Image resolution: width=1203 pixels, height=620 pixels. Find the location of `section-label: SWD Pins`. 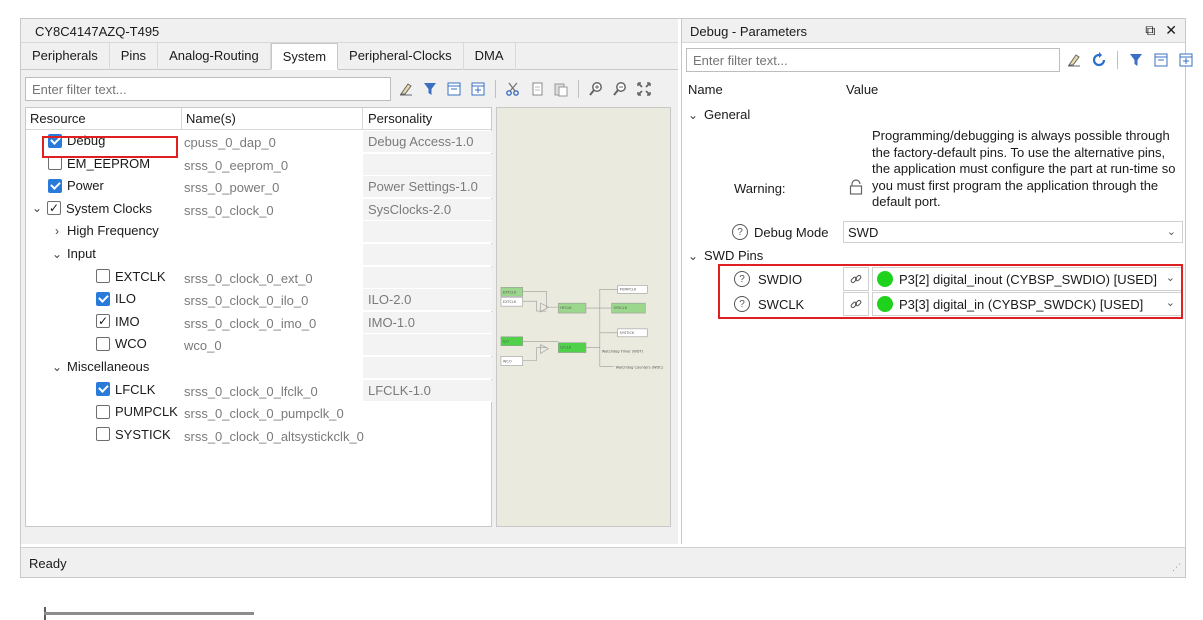

section-label: SWD Pins is located at coordinates (734, 255).